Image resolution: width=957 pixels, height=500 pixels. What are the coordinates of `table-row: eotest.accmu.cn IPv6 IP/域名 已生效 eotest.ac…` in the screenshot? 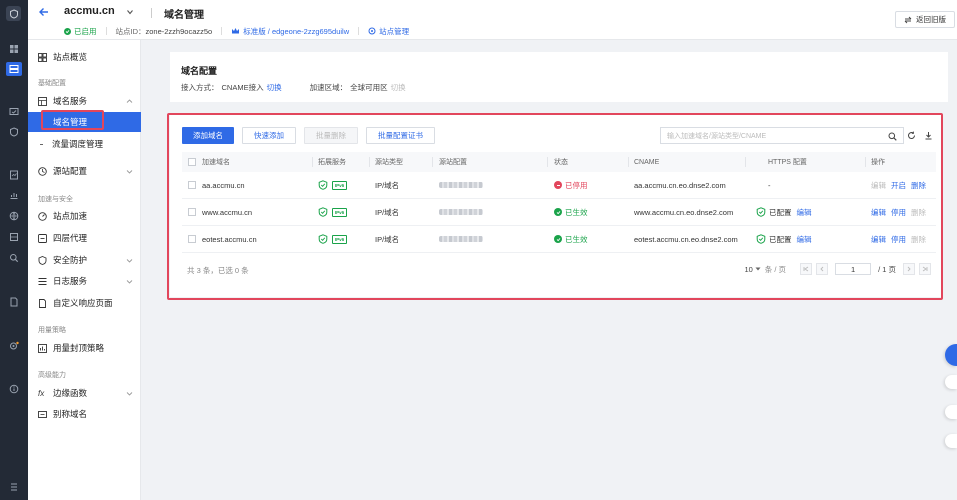 It's located at (559, 239).